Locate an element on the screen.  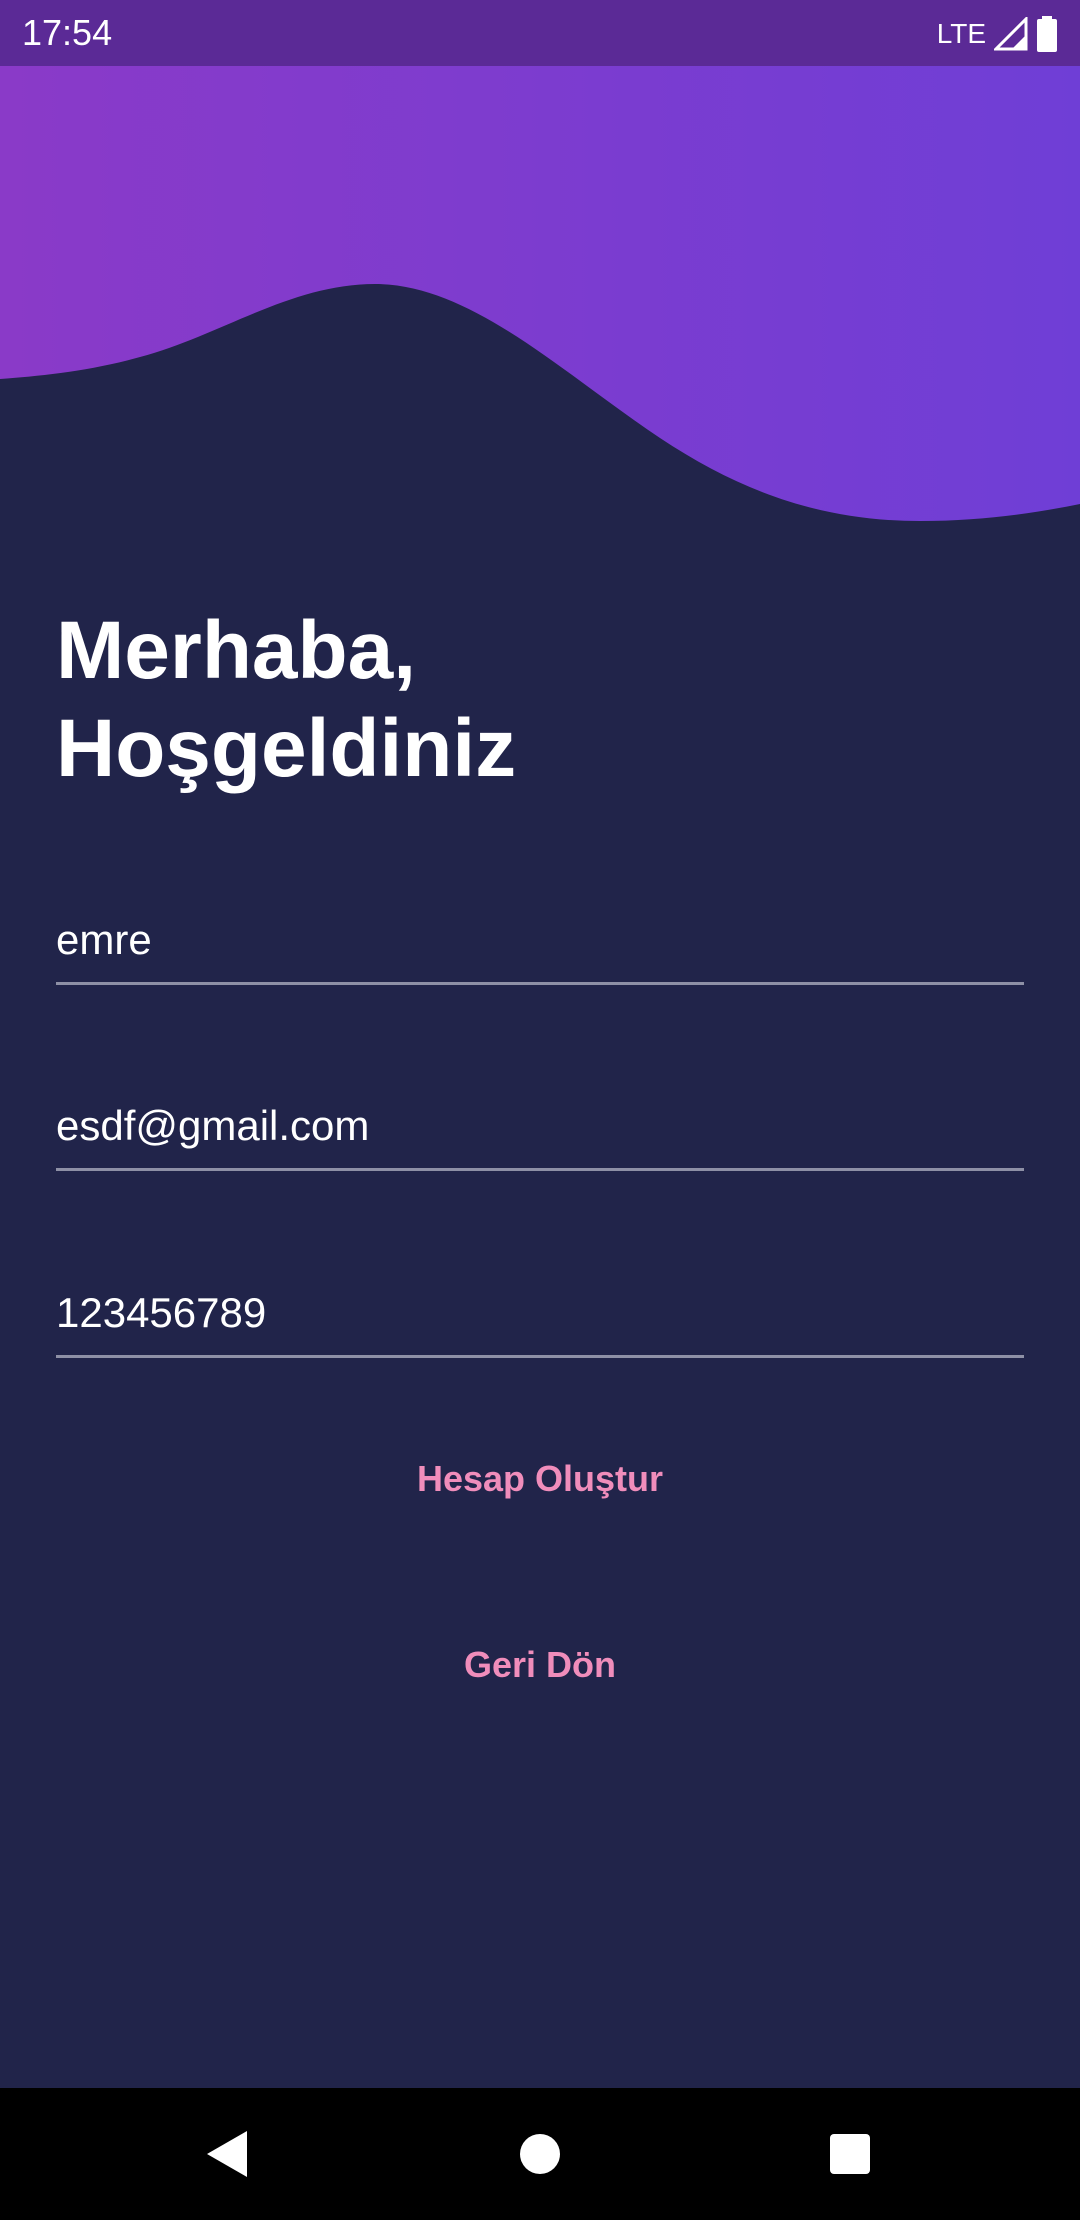
signal-icon is located at coordinates (1011, 34).